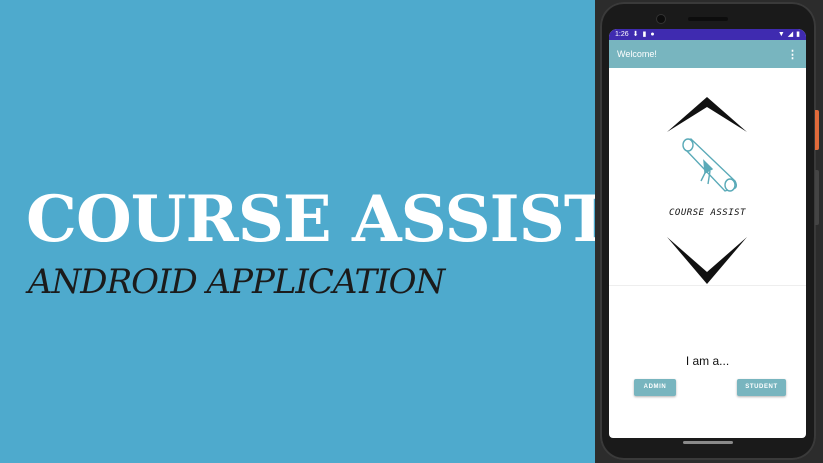 The image size is (823, 463). What do you see at coordinates (644, 34) in the screenshot?
I see `clipboard-icon: ▮` at bounding box center [644, 34].